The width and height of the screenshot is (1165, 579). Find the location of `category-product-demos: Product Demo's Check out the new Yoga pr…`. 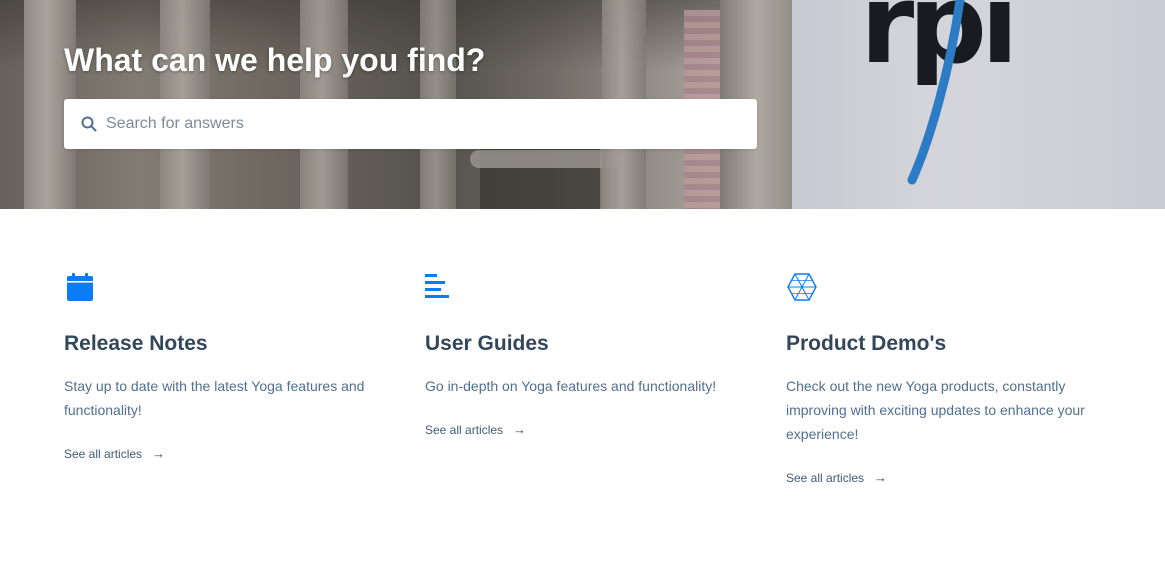

category-product-demos: Product Demo's Check out the new Yoga pr… is located at coordinates (946, 379).